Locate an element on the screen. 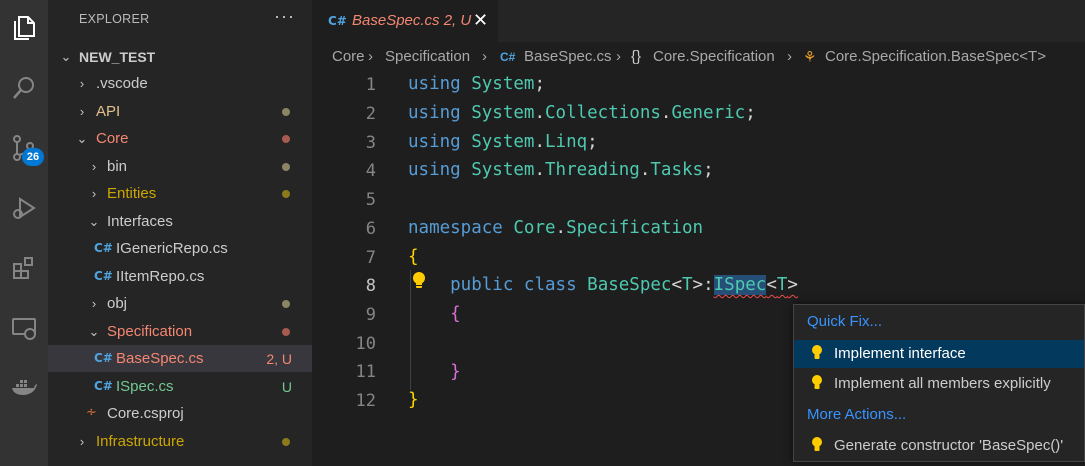  tree-item-api: › API is located at coordinates (180, 111).